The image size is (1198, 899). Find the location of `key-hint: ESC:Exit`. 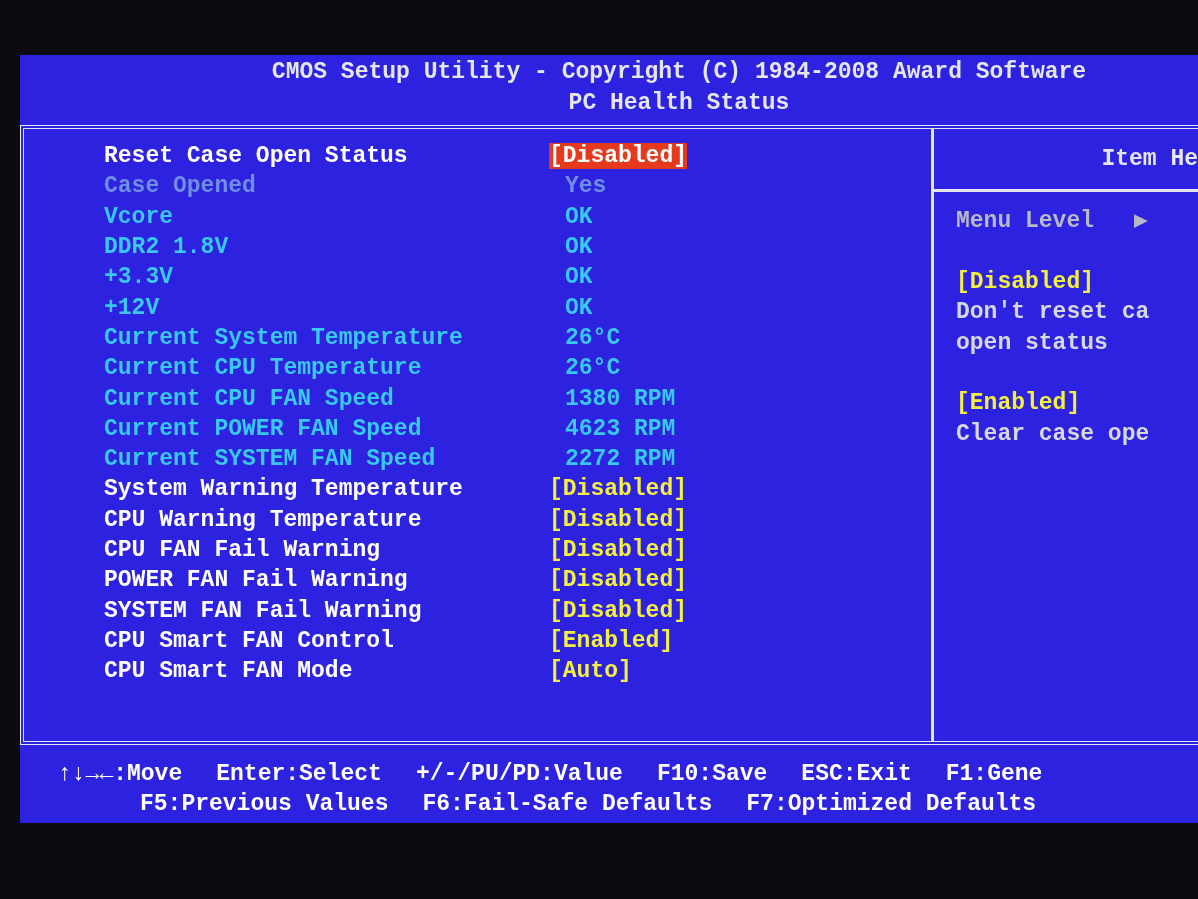

key-hint: ESC:Exit is located at coordinates (856, 774).